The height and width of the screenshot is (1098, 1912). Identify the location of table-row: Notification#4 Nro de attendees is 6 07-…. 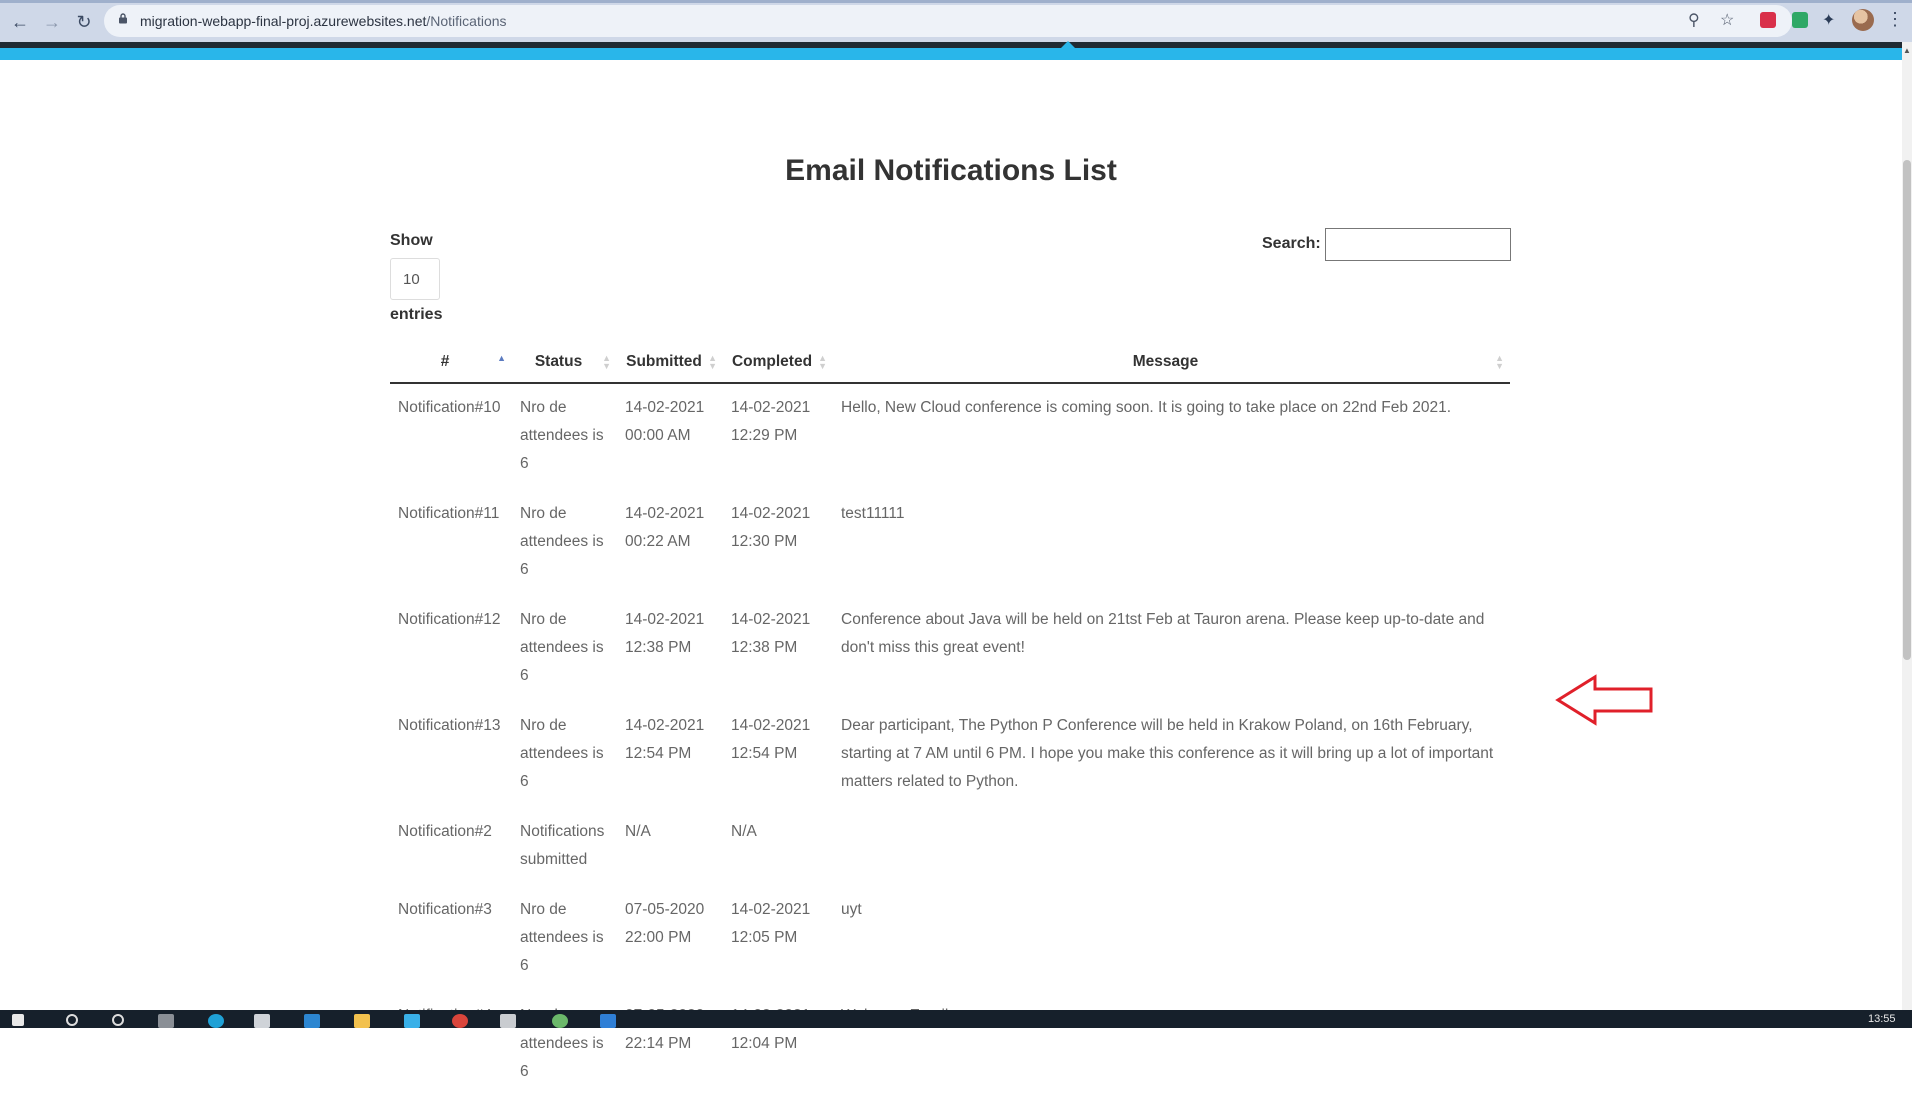
(950, 1045).